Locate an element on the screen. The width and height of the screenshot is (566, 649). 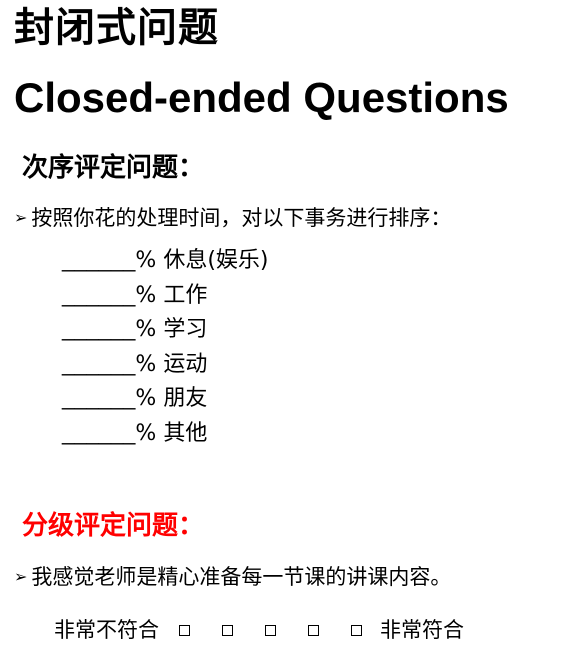
option-label: % 休息(娱乐) is located at coordinates (202, 260).